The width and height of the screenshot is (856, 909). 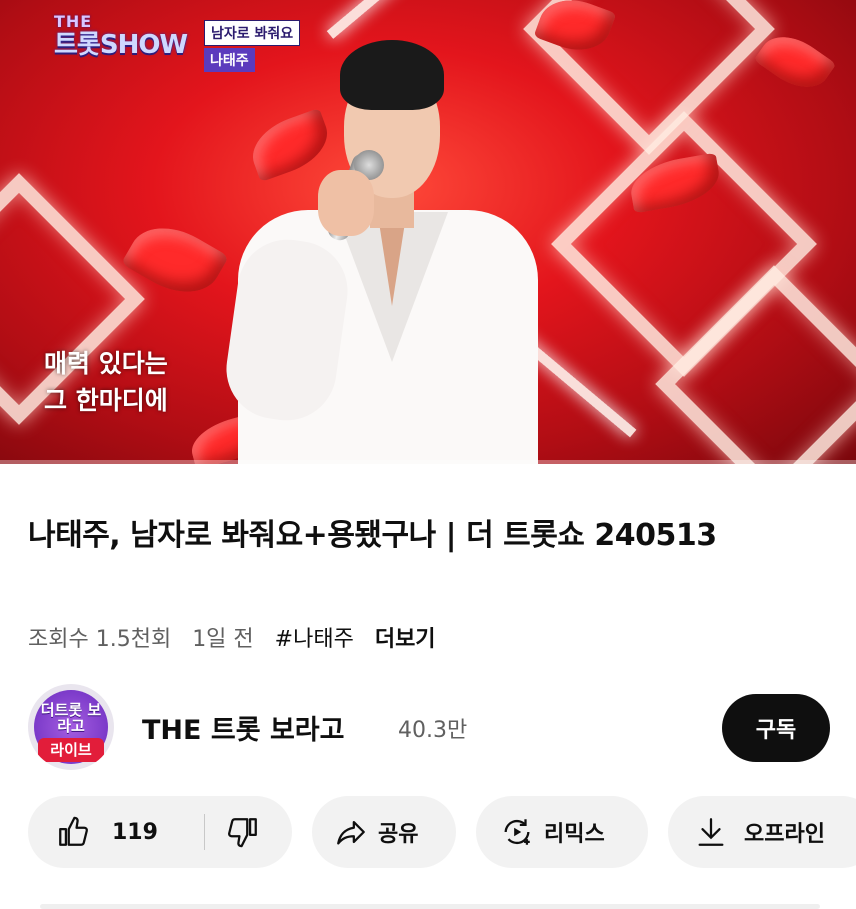 What do you see at coordinates (106, 400) in the screenshot?
I see `subtitle-line: 그 한마디에` at bounding box center [106, 400].